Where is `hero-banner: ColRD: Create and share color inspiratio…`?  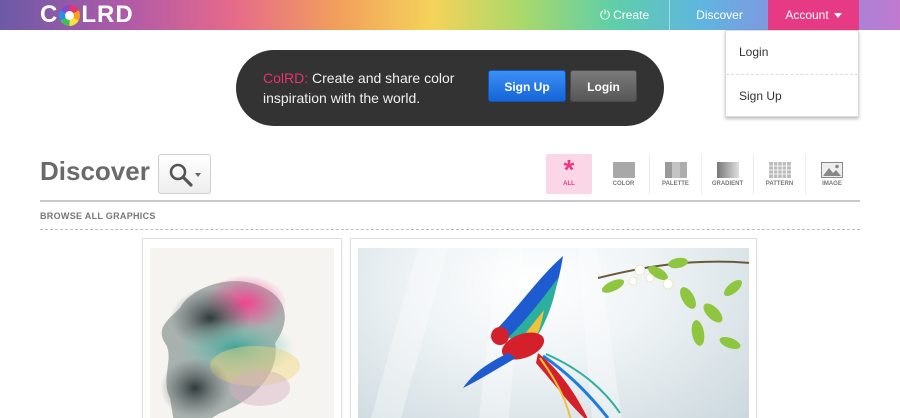 hero-banner: ColRD: Create and share color inspiratio… is located at coordinates (450, 88).